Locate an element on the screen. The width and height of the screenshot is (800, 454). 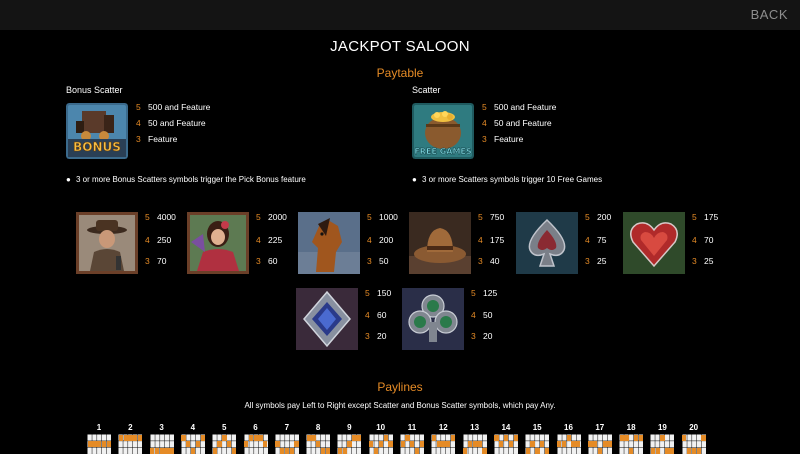
payline-number: 1 is located at coordinates (99, 427).